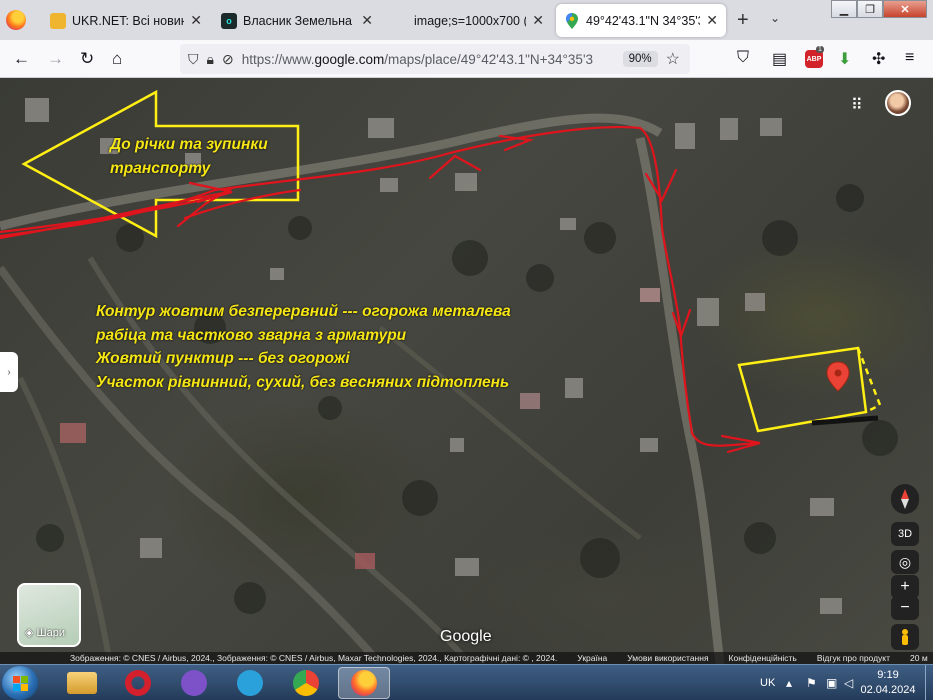 The width and height of the screenshot is (933, 700). Describe the element at coordinates (888, 675) in the screenshot. I see `clock-time: 9:19` at that location.